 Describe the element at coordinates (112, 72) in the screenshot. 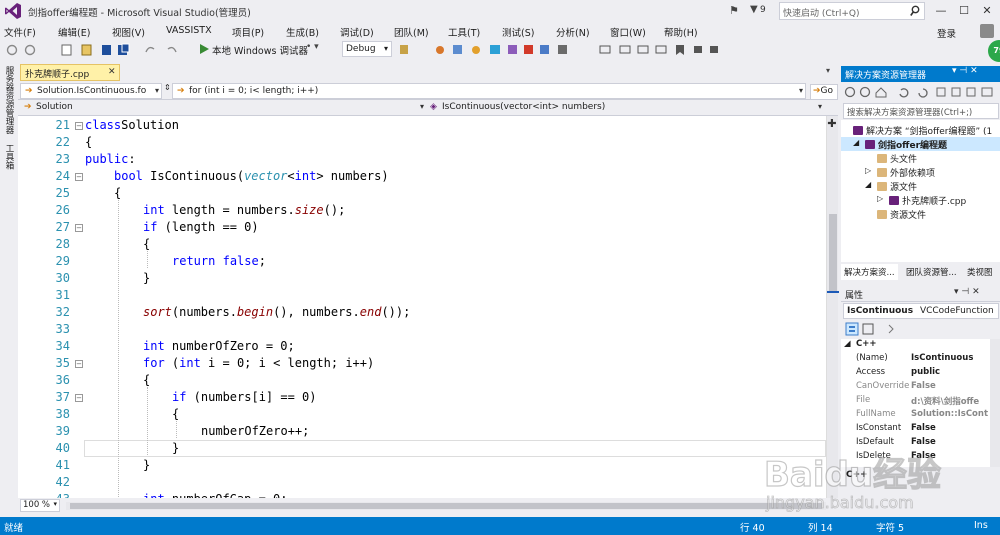

I see `close-tab-icon: ✕` at that location.